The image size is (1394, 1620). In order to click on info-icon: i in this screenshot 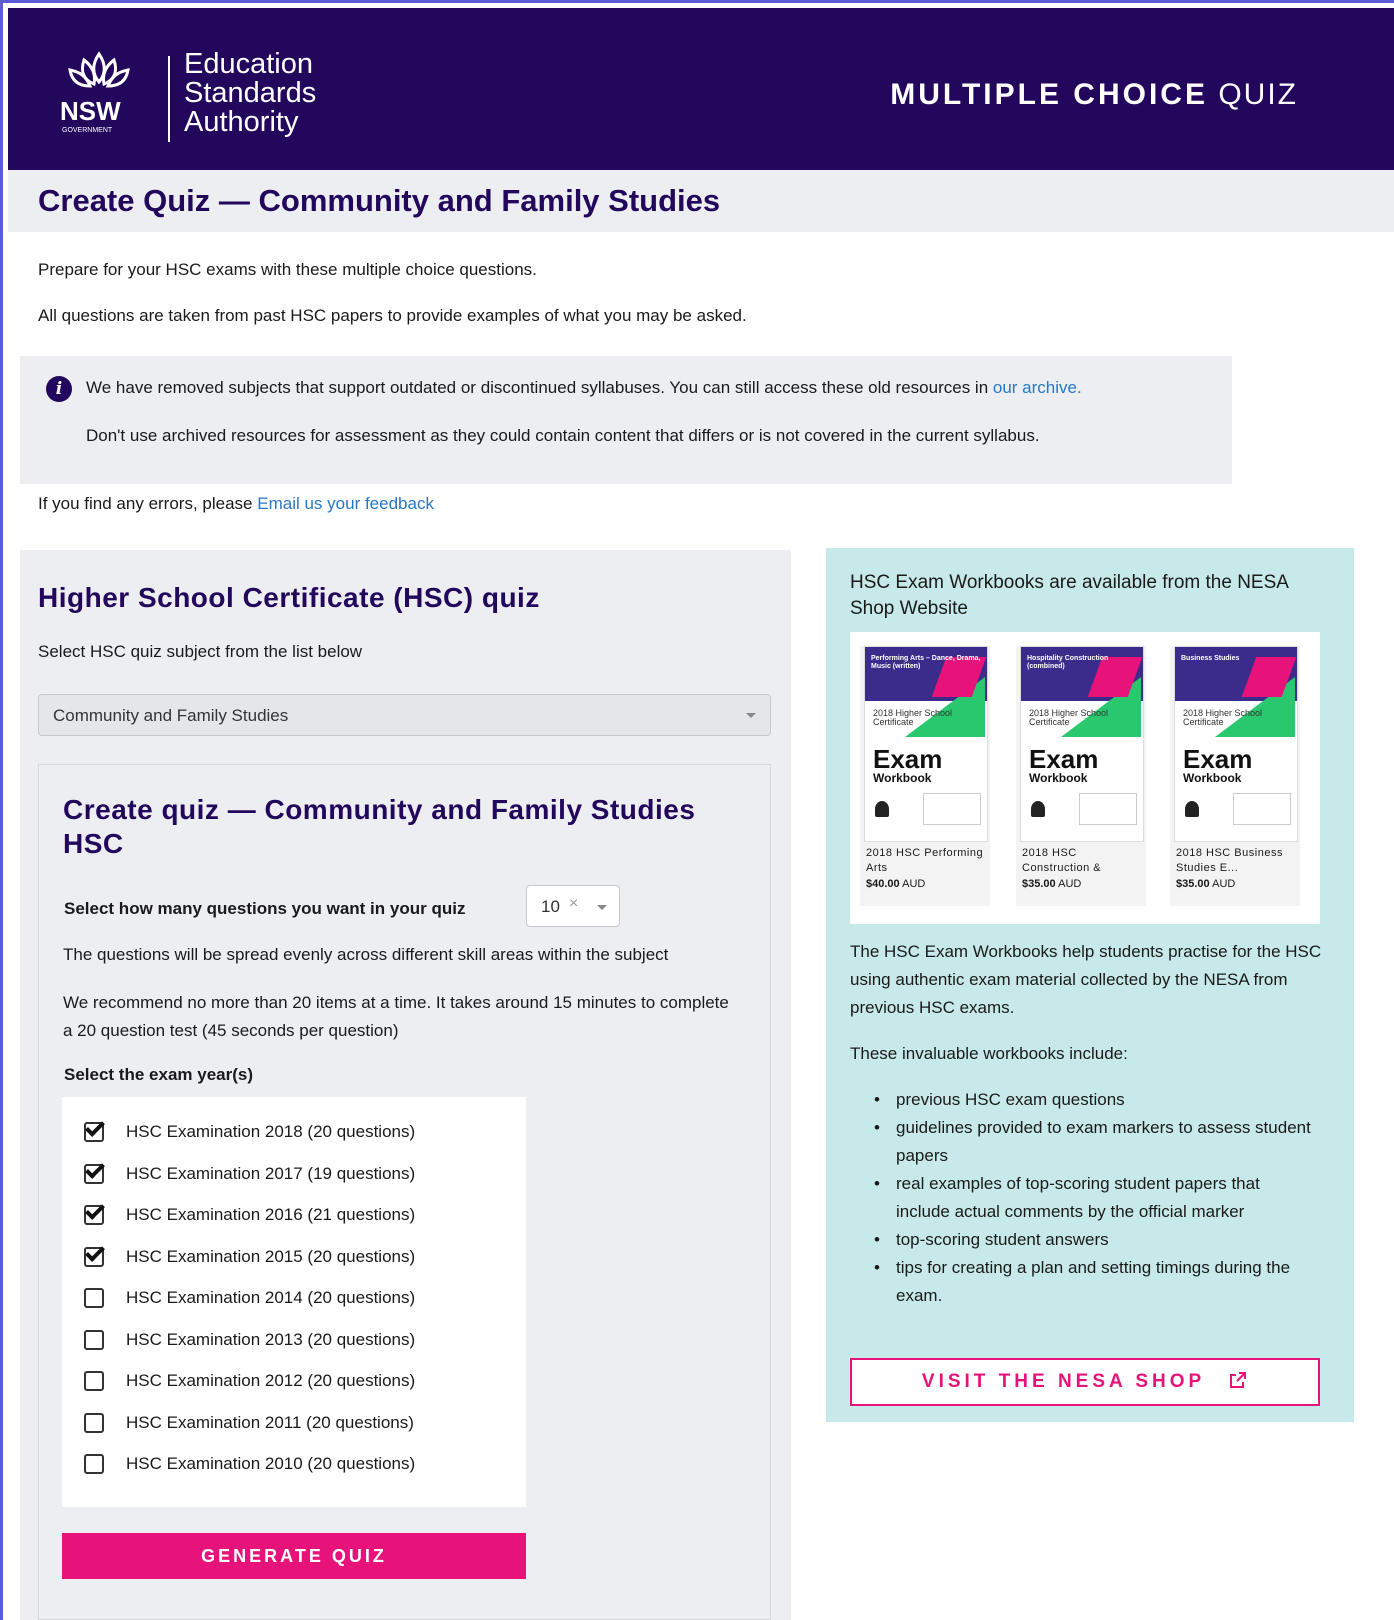, I will do `click(59, 389)`.